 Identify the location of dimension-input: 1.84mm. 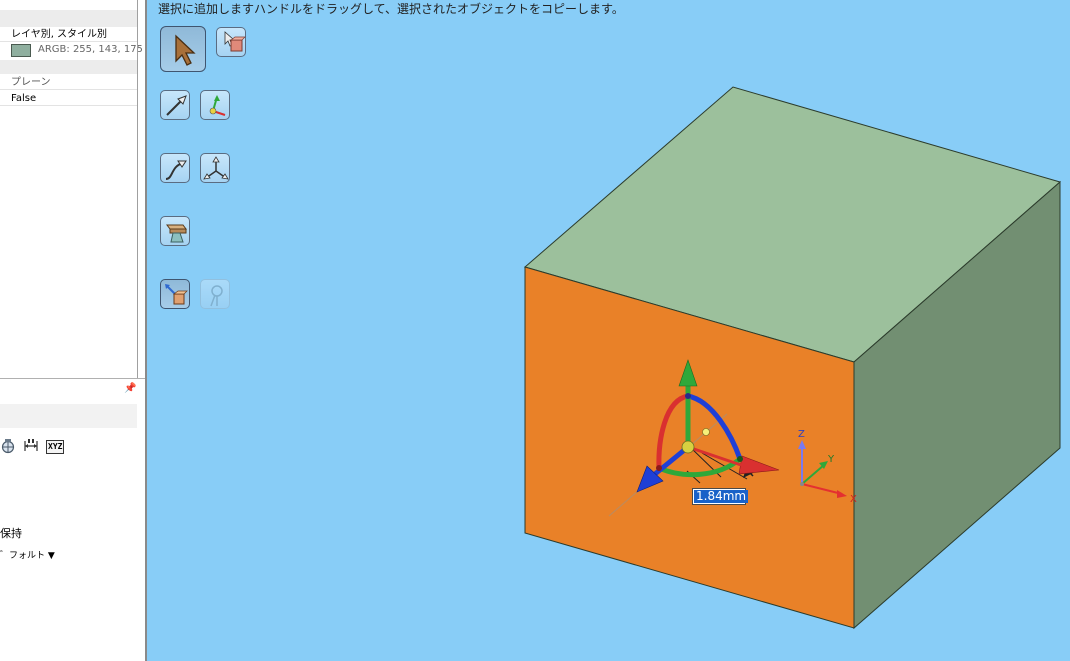
(720, 496).